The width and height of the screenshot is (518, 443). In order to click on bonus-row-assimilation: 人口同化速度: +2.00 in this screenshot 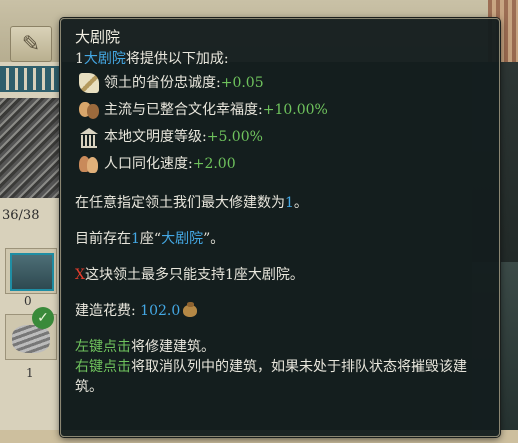, I will do `click(280, 163)`.